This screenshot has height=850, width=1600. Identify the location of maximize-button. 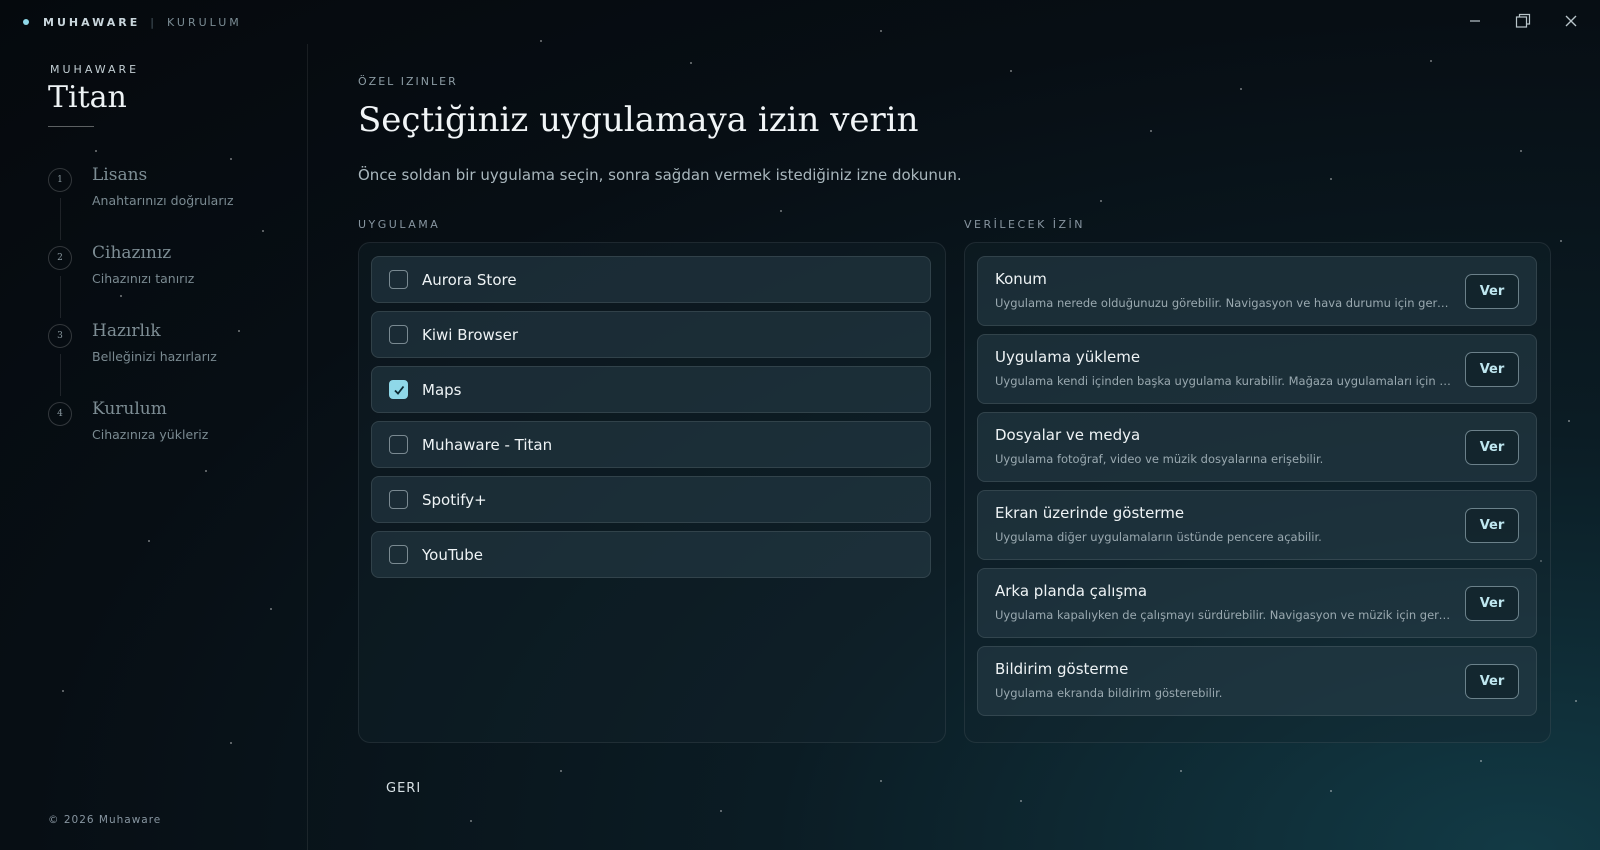
(1523, 21).